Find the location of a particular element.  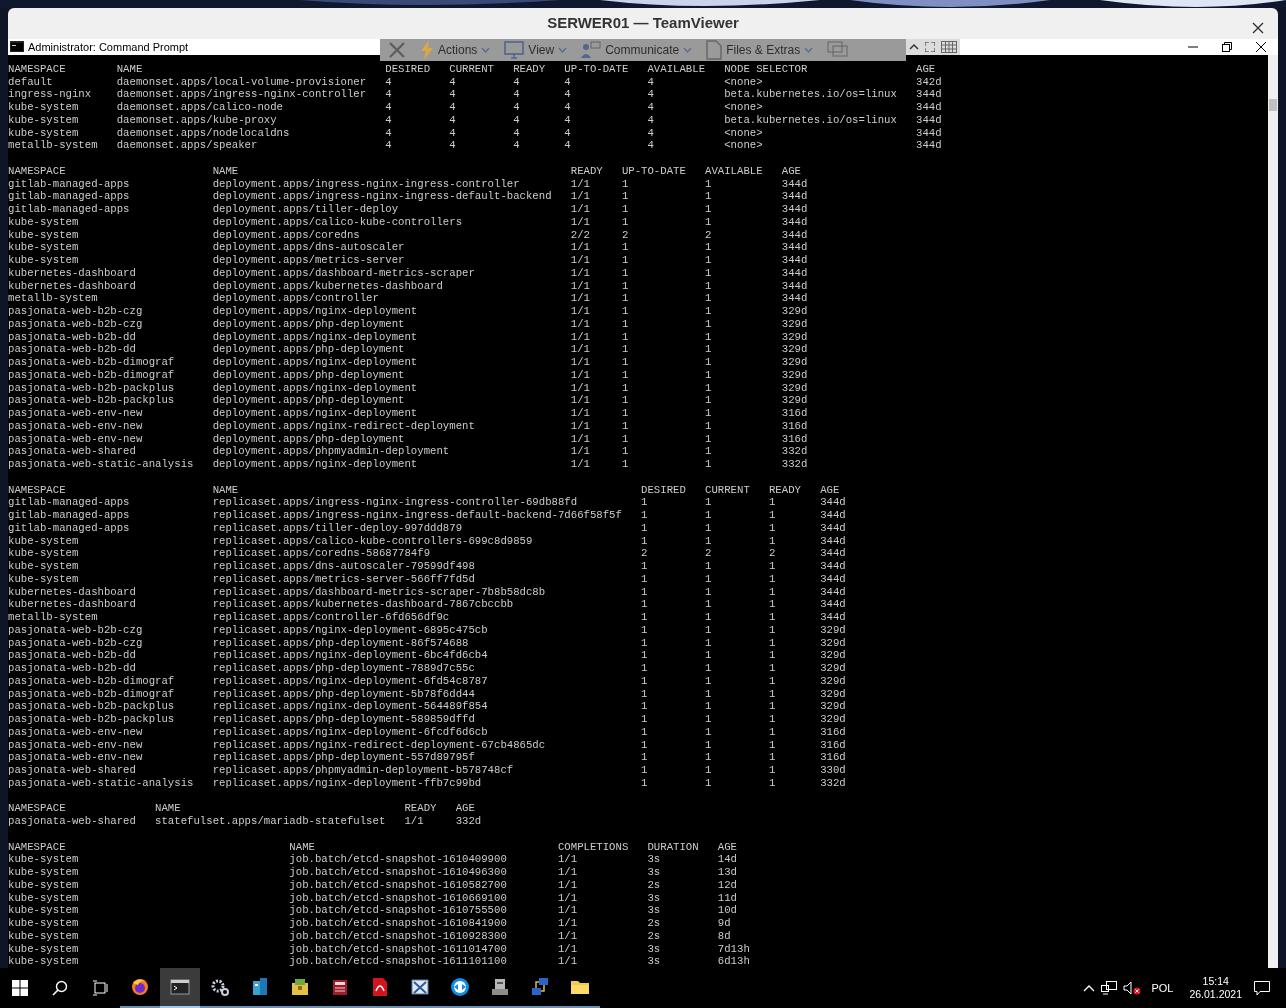

console-line: kube-system replicaset.apps/metrics-server-566ff7fd5d 1 1 1 344d is located at coordinates (427, 579).